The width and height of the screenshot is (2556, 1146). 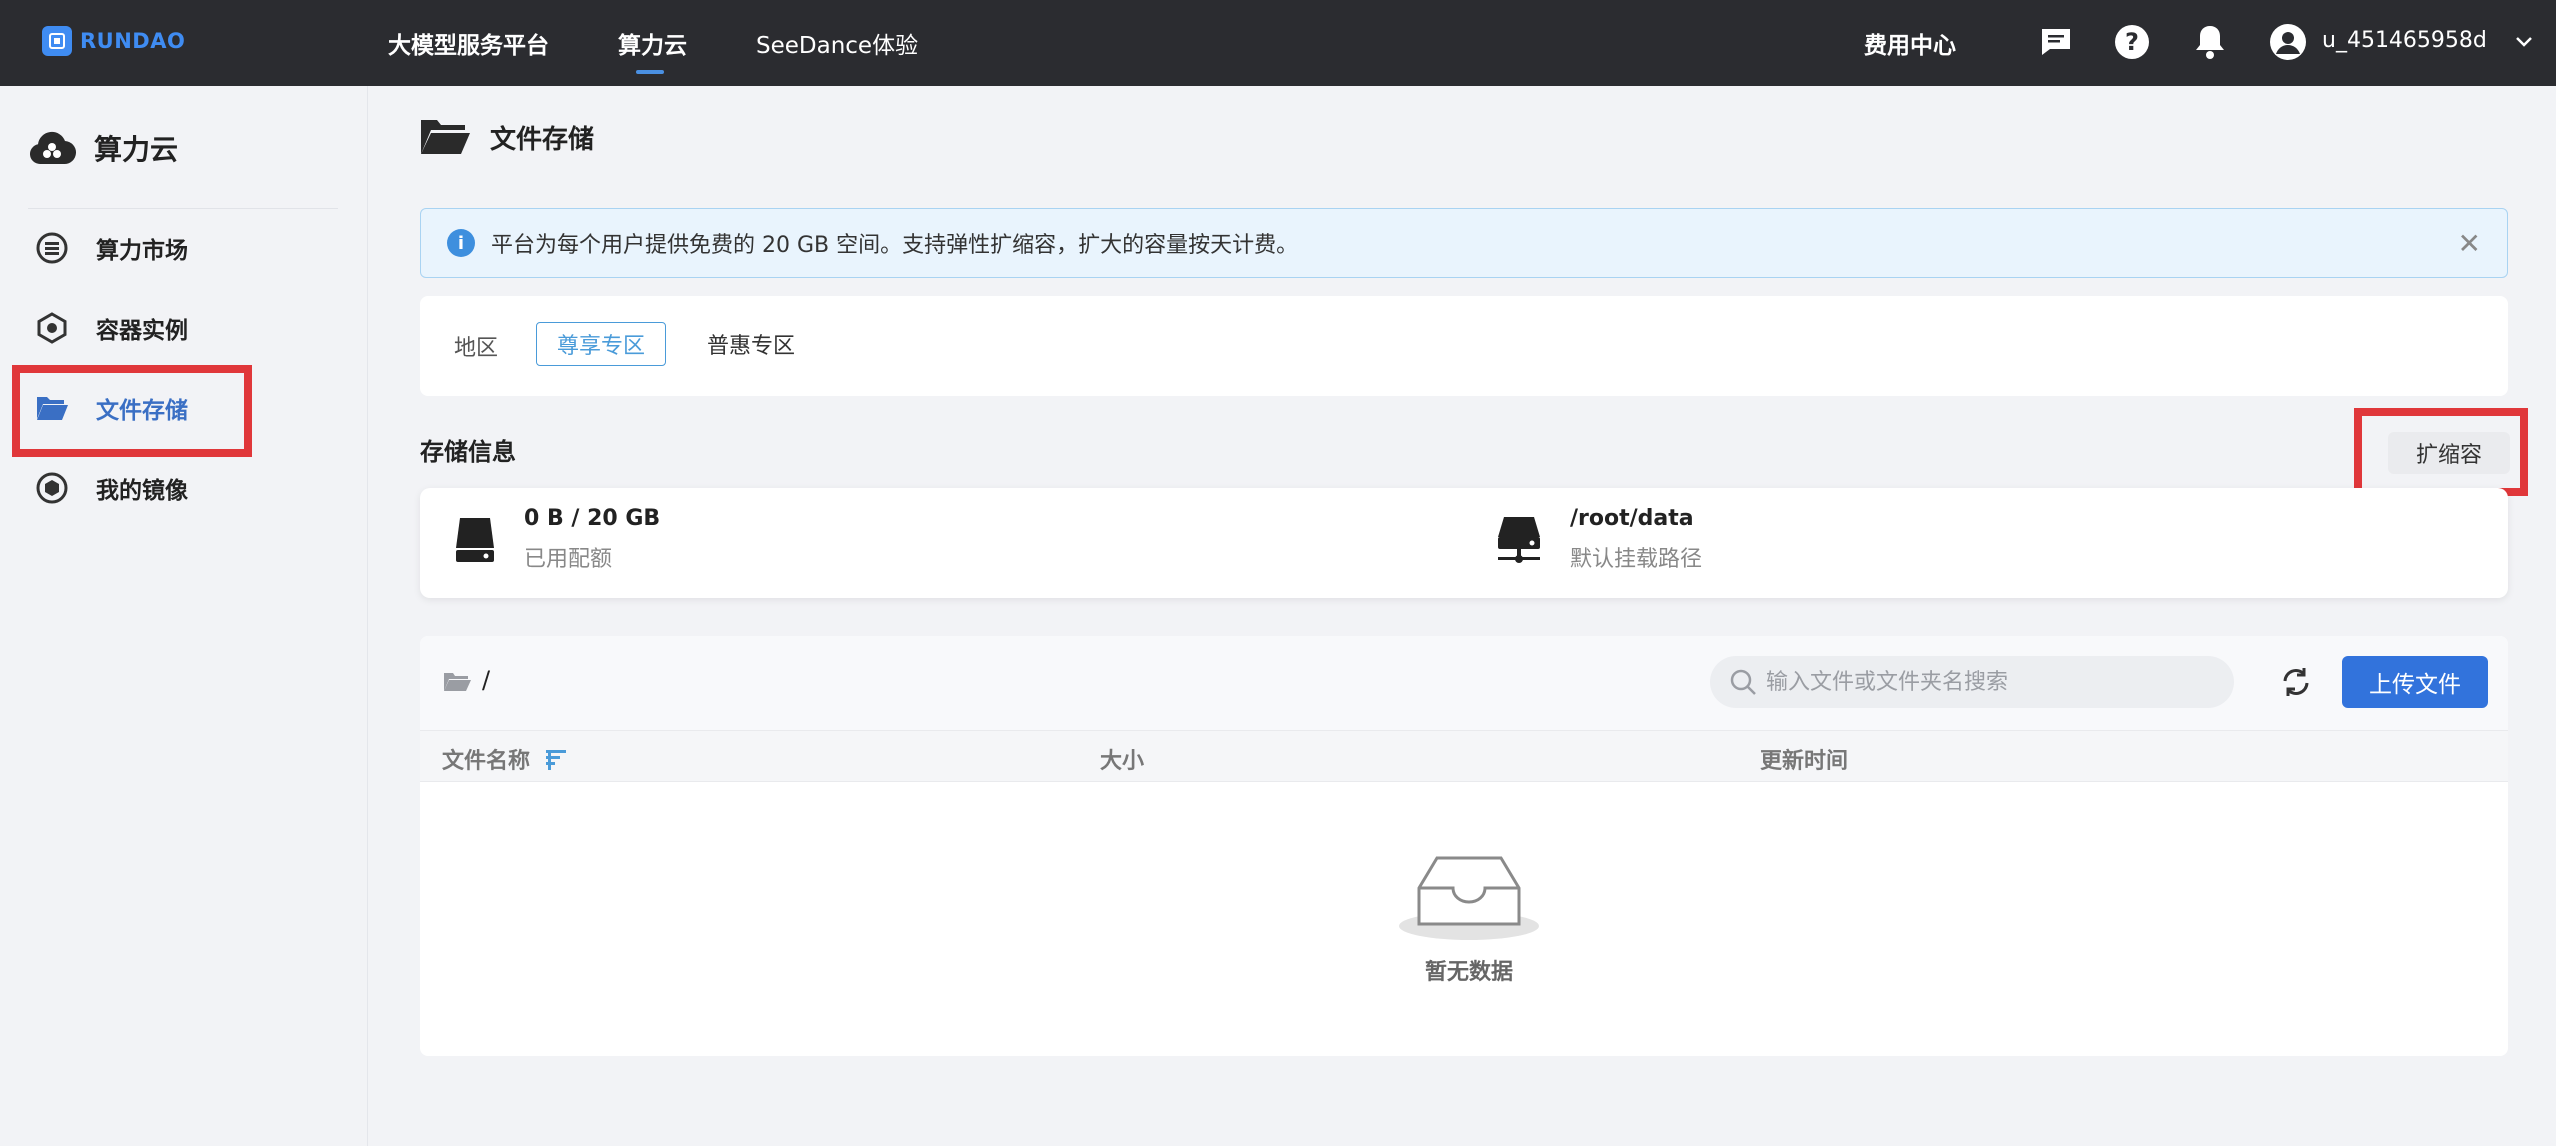 What do you see at coordinates (111, 488) in the screenshot?
I see `sidebar-item-my-images: 我的镜像` at bounding box center [111, 488].